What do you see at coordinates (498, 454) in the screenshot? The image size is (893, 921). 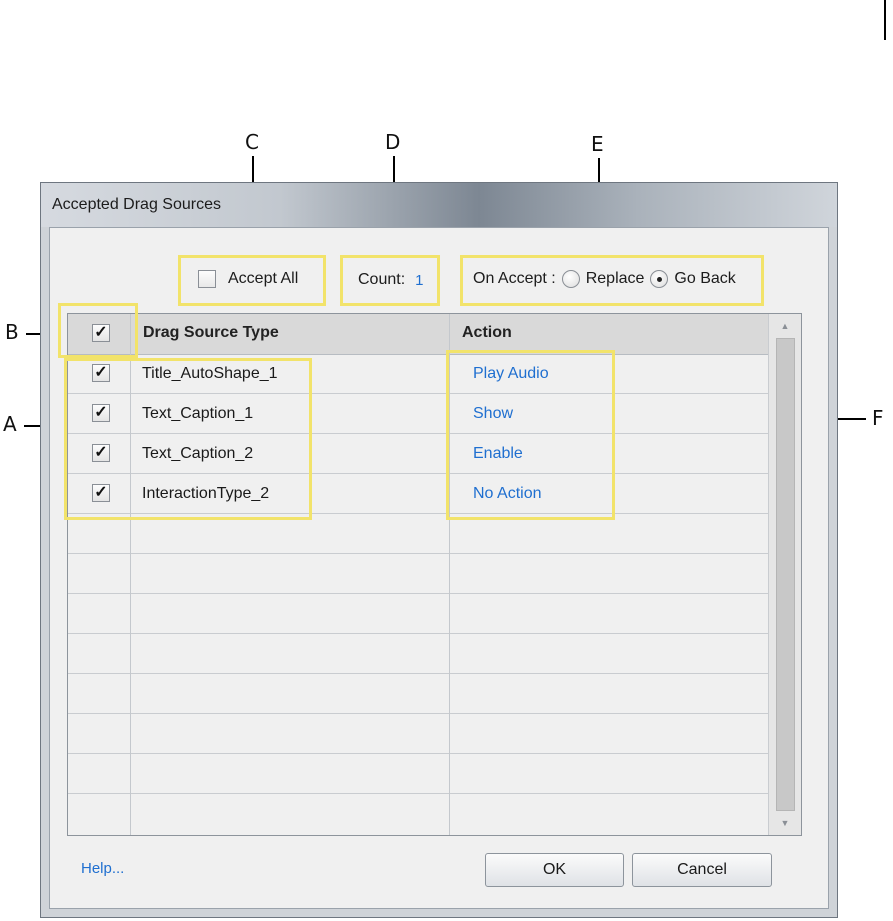 I see `action-cell: Enable` at bounding box center [498, 454].